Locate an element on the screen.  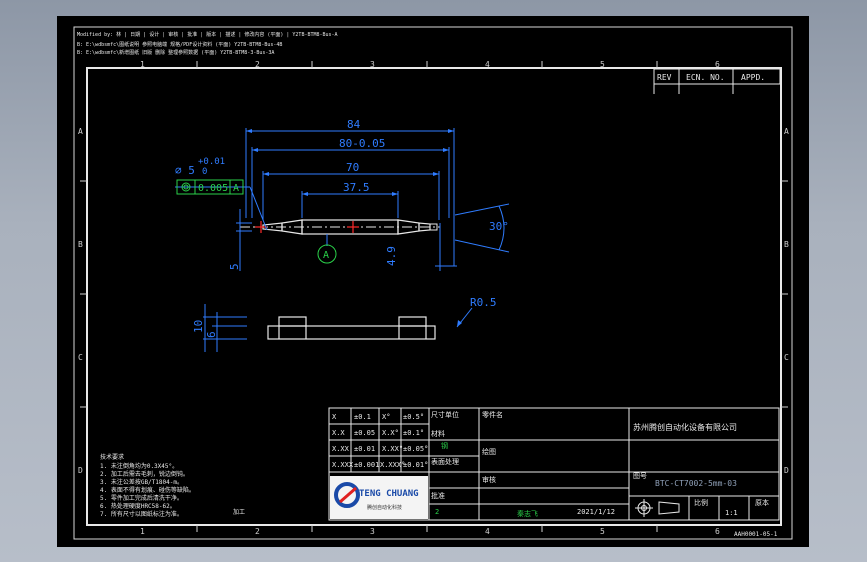
datum-symbol: A is located at coordinates (327, 254).